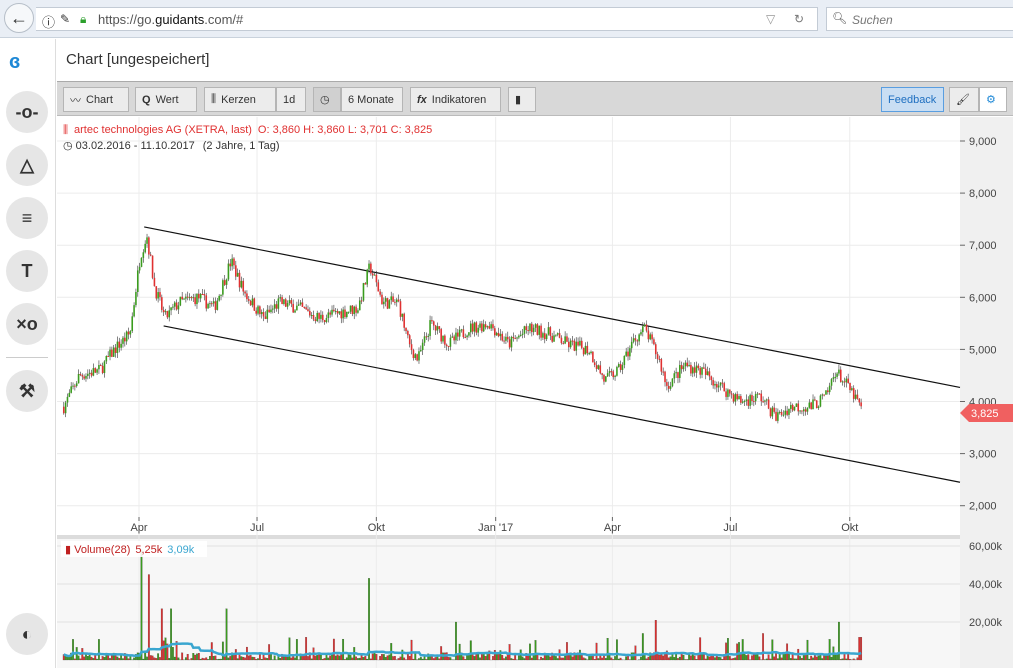 The image size is (1013, 671). Describe the element at coordinates (96, 99) in the screenshot. I see `chart-type-button: 〰Chart` at that location.